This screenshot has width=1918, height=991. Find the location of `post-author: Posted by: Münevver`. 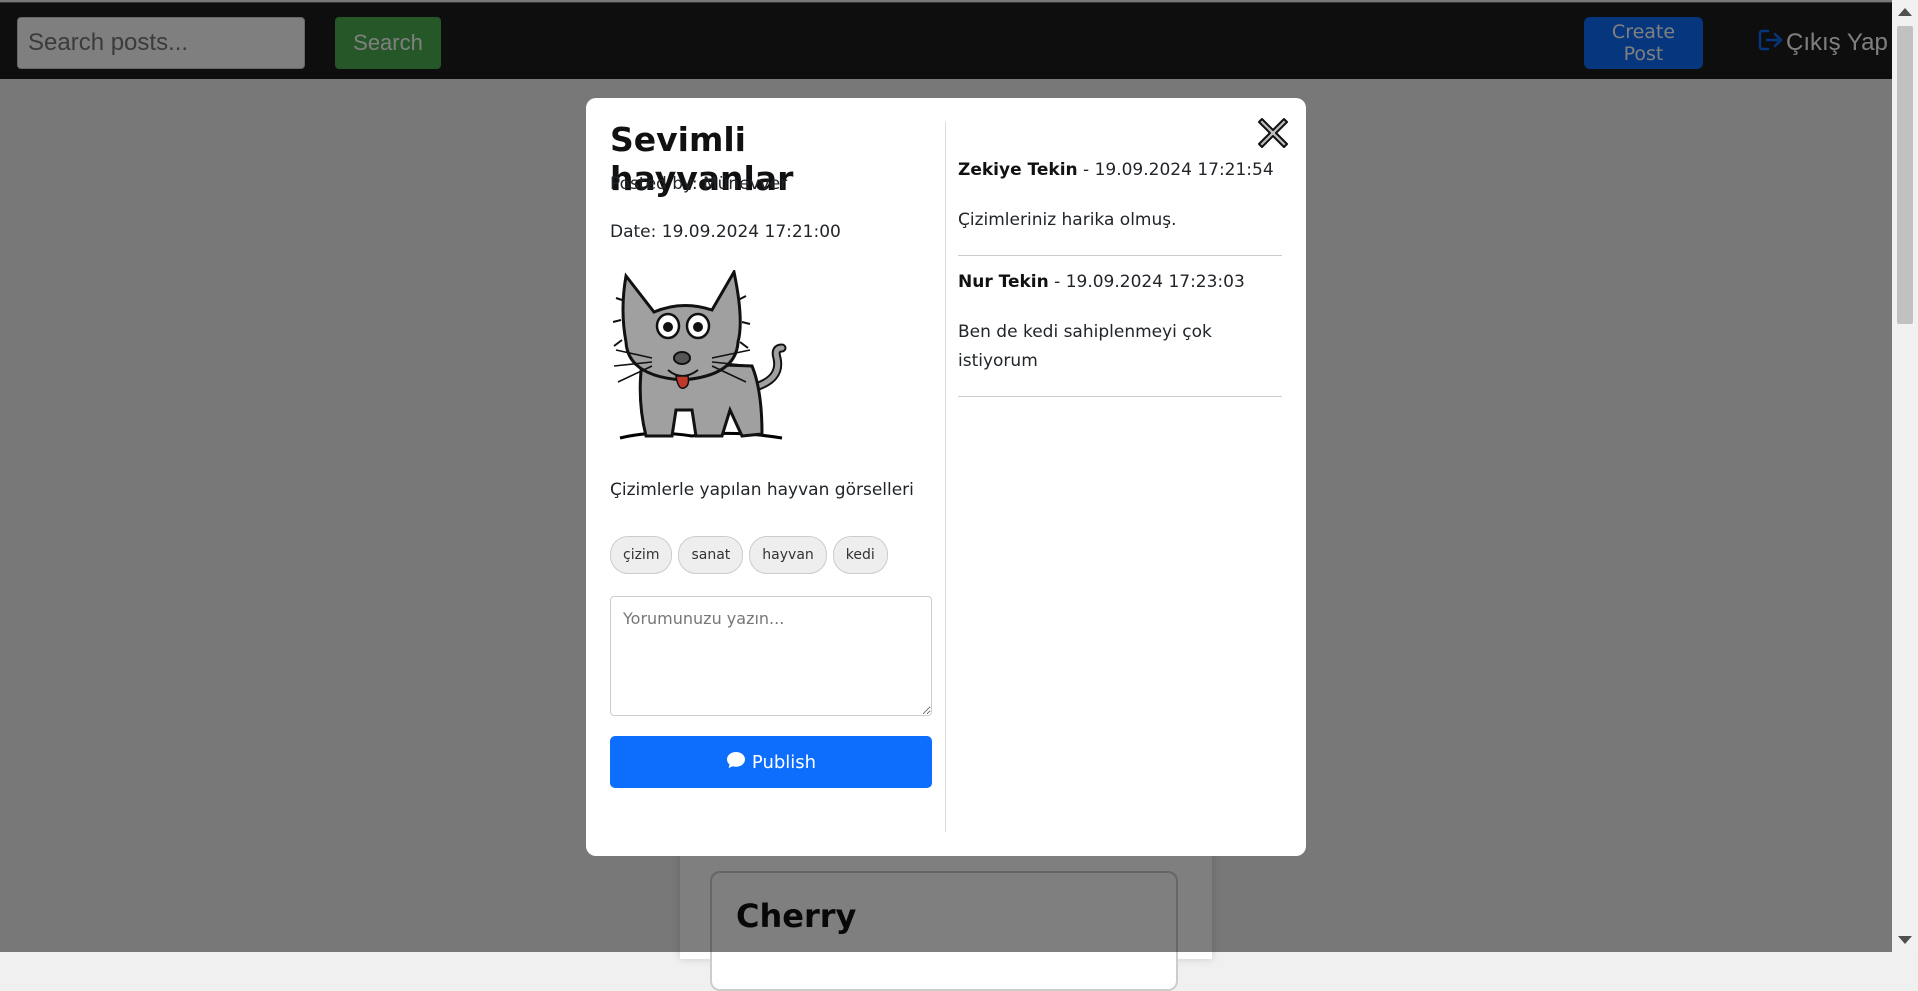

post-author: Posted by: Münevver is located at coordinates (699, 184).